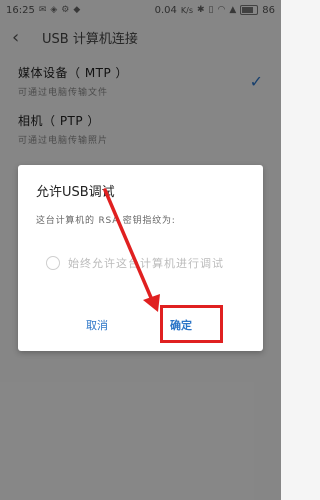 The image size is (320, 500). What do you see at coordinates (140, 324) in the screenshot?
I see `dialog-actions: 取消 确定` at bounding box center [140, 324].